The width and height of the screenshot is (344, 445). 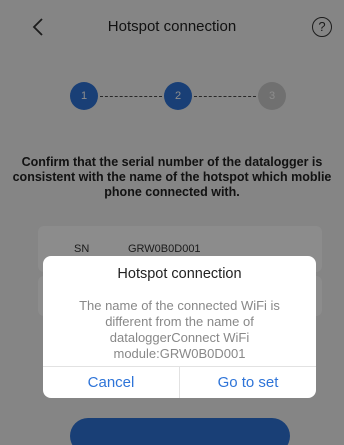 What do you see at coordinates (179, 274) in the screenshot?
I see `dialog-title: Hotspot connection` at bounding box center [179, 274].